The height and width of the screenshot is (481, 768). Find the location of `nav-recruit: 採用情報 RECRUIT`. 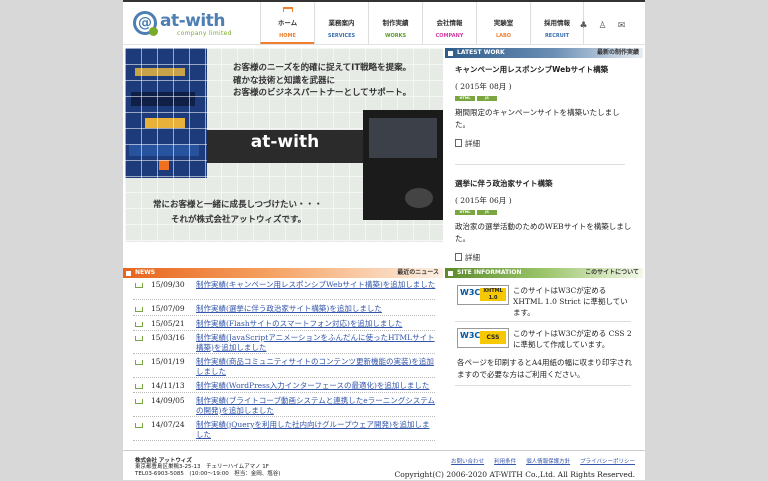

nav-recruit: 採用情報 RECRUIT is located at coordinates (557, 23).